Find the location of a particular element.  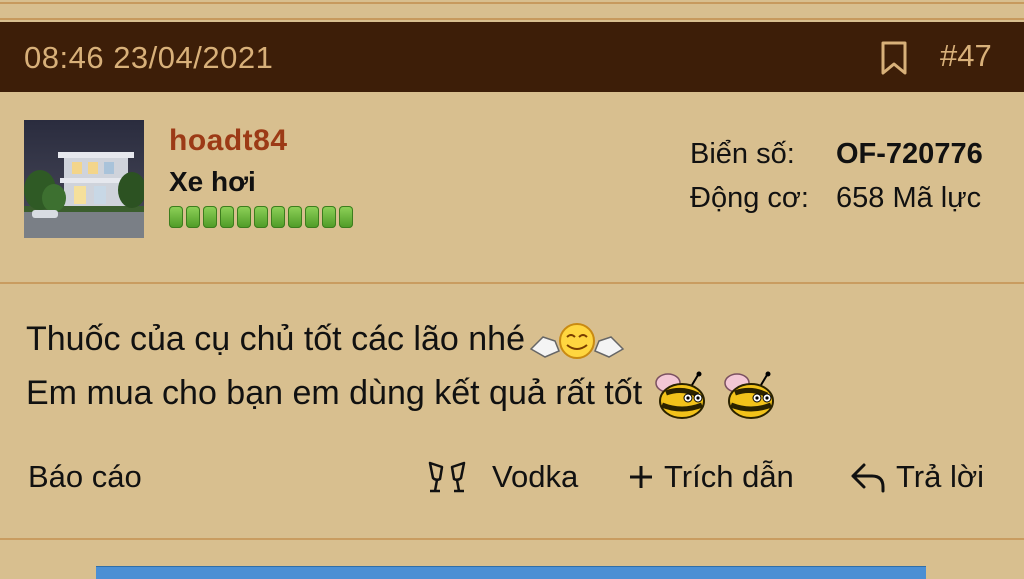

bookmark-icon is located at coordinates (894, 58).